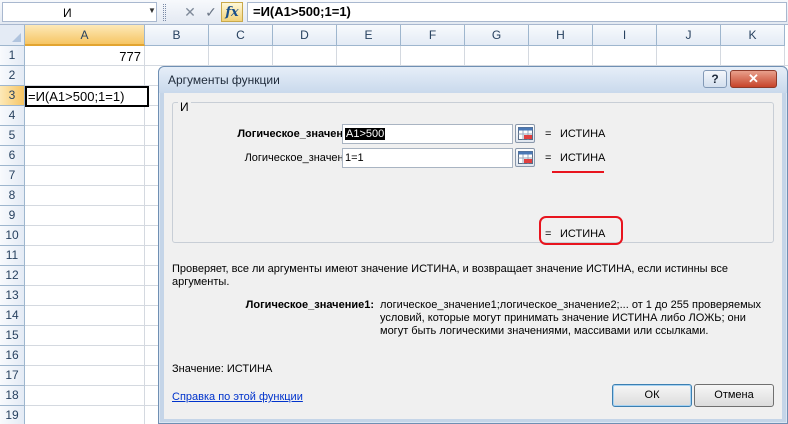 The height and width of the screenshot is (424, 788). Describe the element at coordinates (578, 172) in the screenshot. I see `red-underline-annotation` at that location.